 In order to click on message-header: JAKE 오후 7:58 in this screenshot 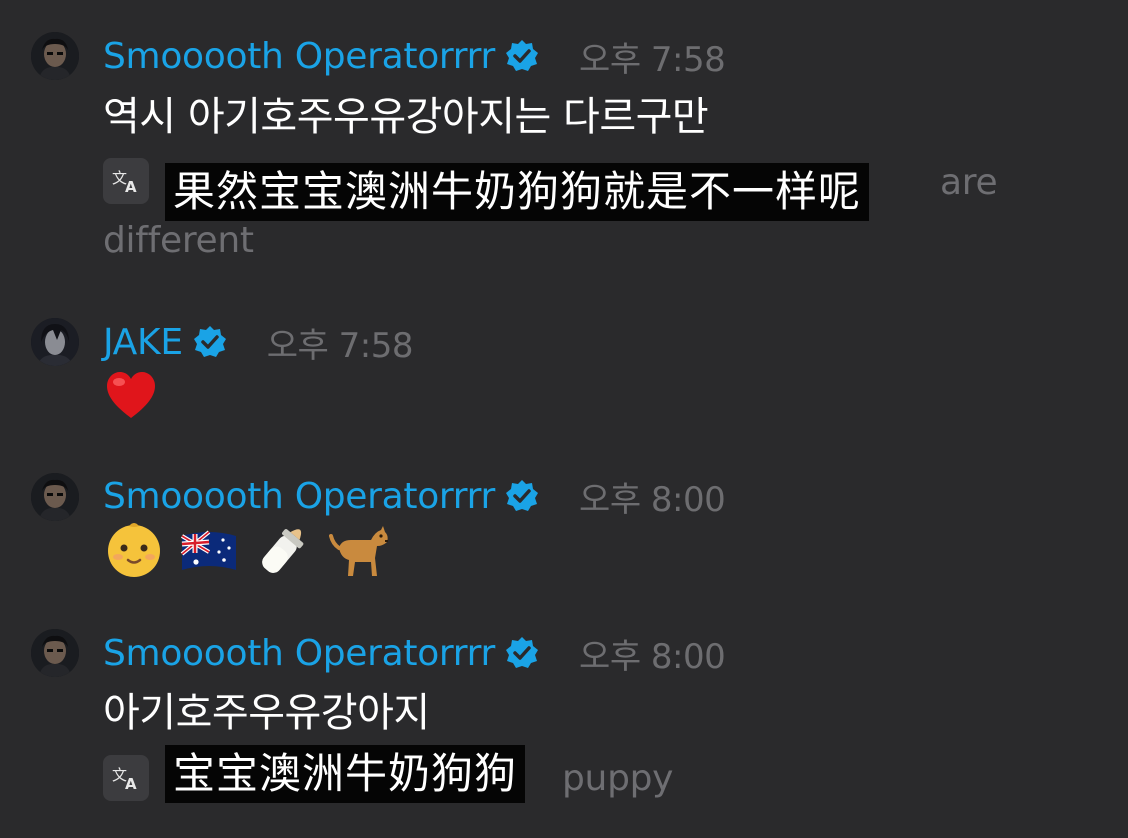, I will do `click(258, 344)`.